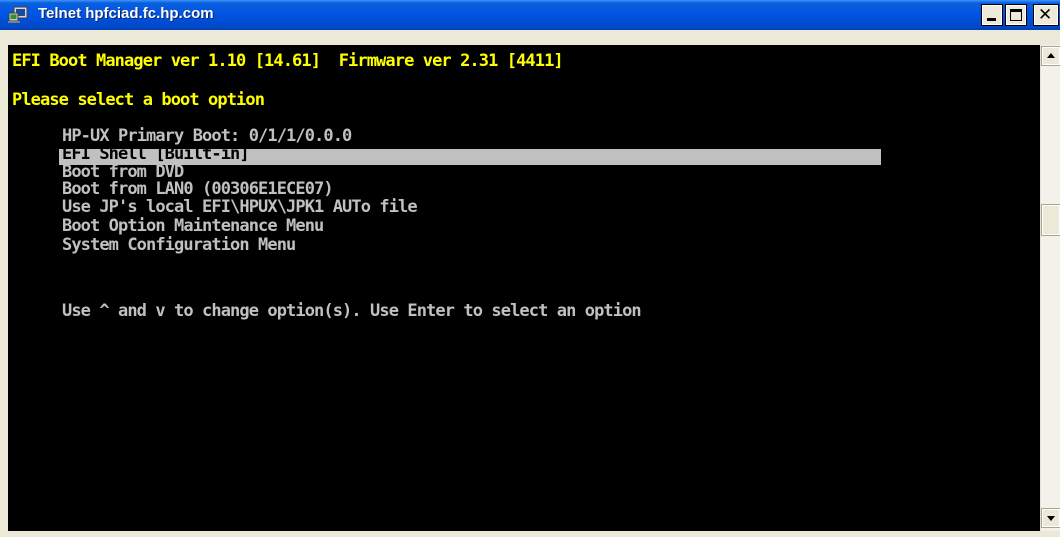 Image resolution: width=1060 pixels, height=537 pixels. I want to click on vertical-scrollbar, so click(1050, 288).